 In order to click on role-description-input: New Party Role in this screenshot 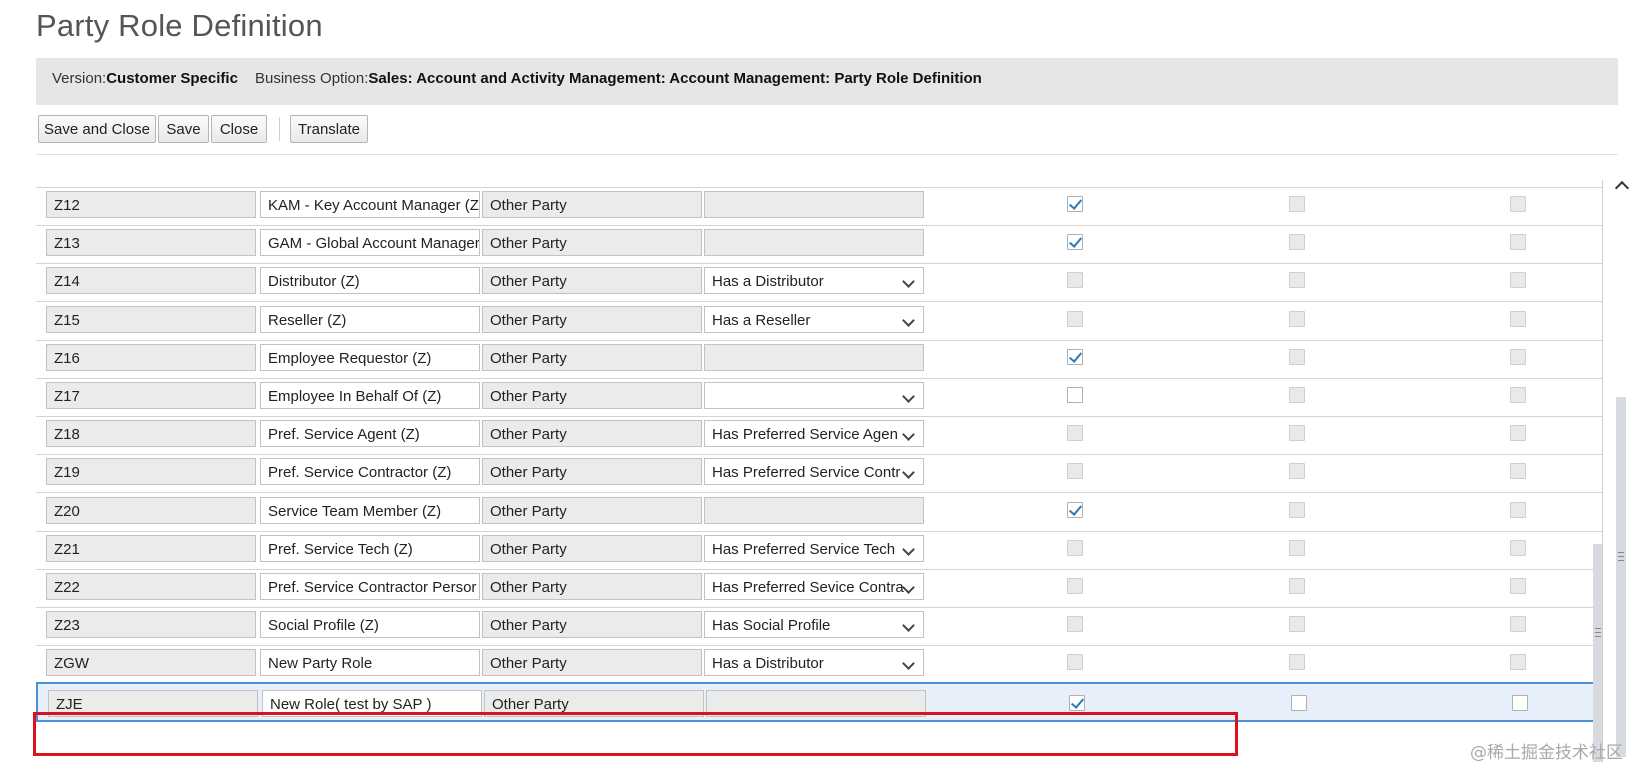, I will do `click(370, 663)`.